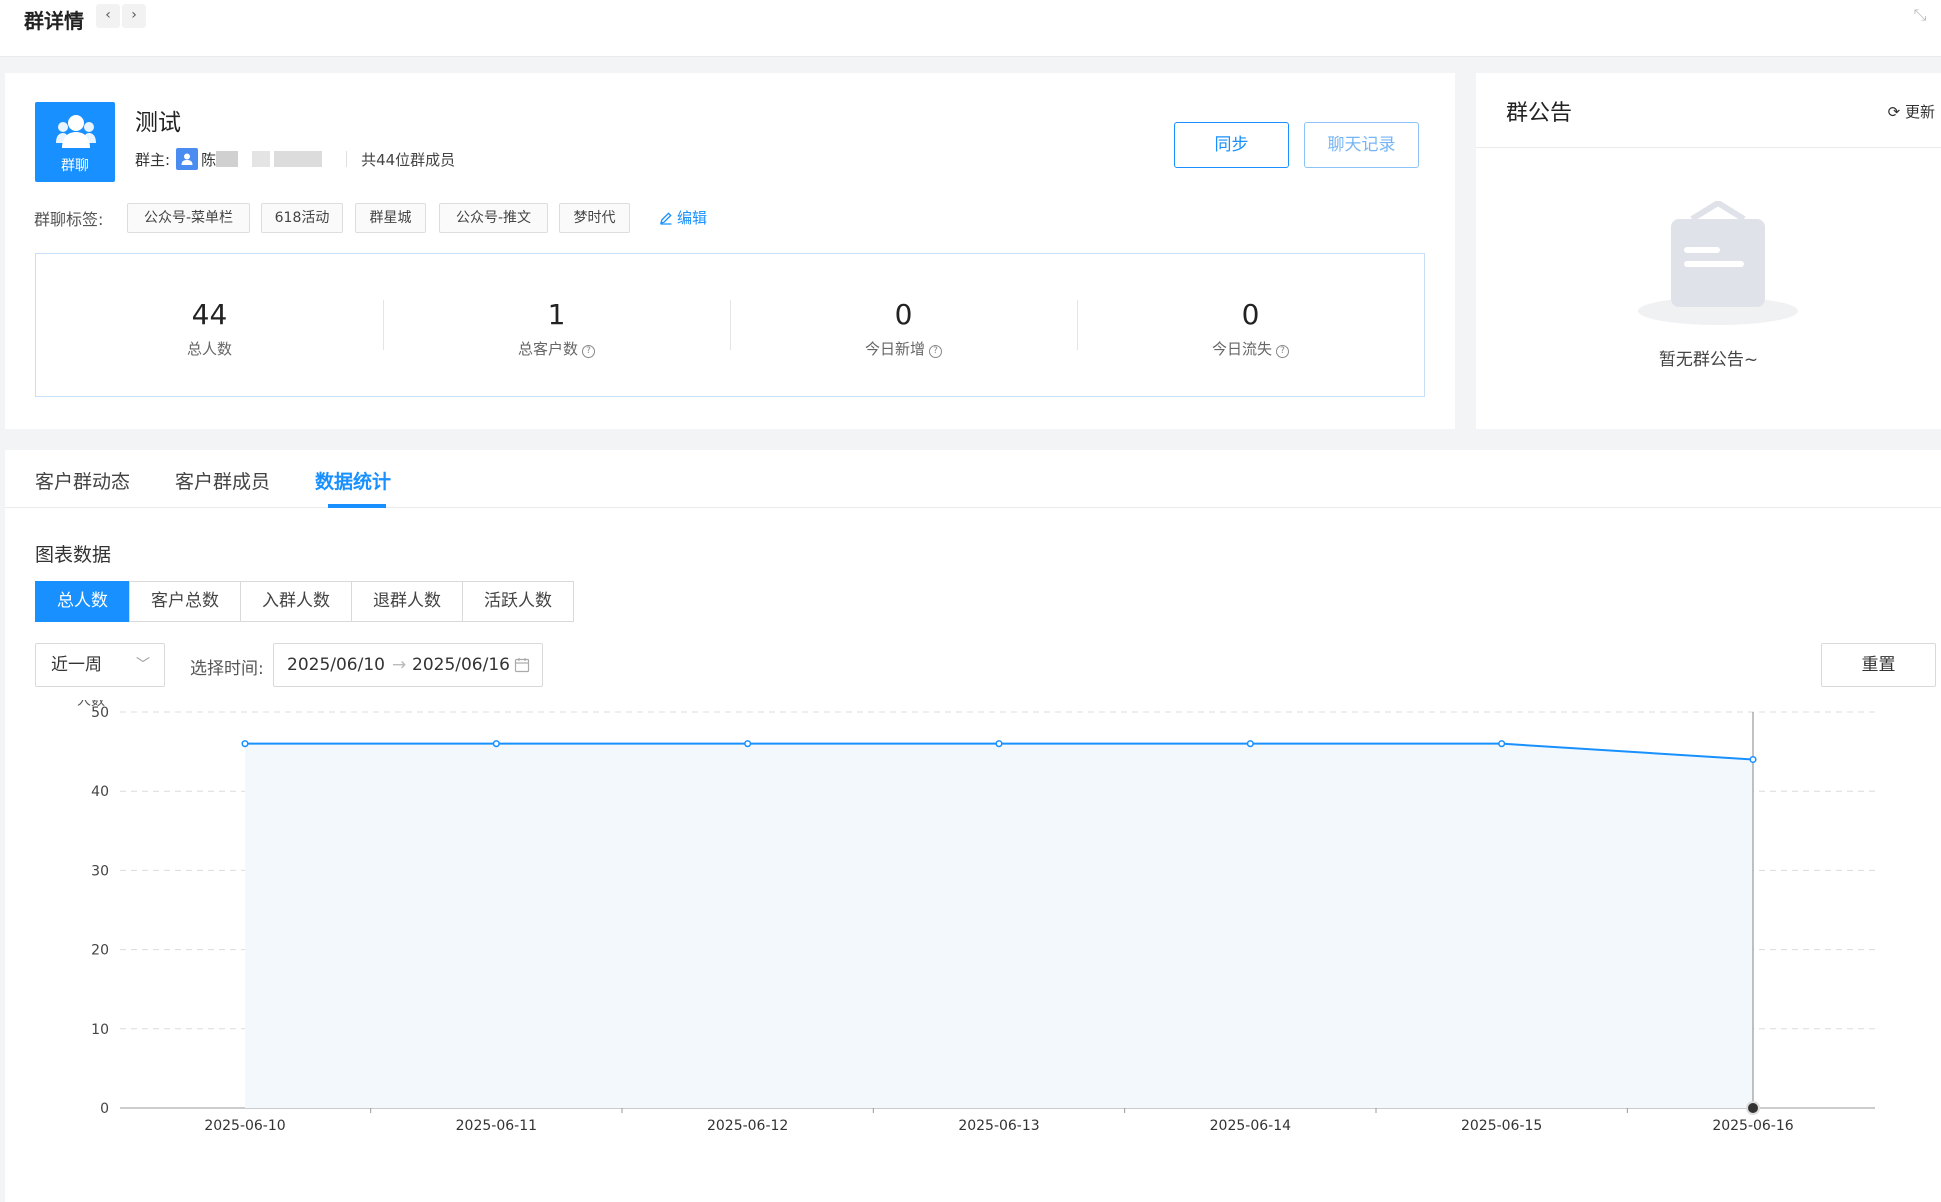  Describe the element at coordinates (104, 1109) in the screenshot. I see `y-tick-label: 0` at that location.